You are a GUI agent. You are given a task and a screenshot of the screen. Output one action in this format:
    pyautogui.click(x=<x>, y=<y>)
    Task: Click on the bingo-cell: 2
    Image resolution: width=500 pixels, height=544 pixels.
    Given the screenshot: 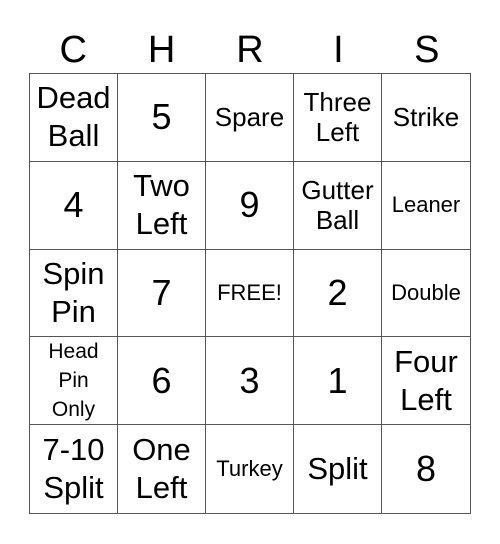 What is the action you would take?
    pyautogui.click(x=338, y=293)
    